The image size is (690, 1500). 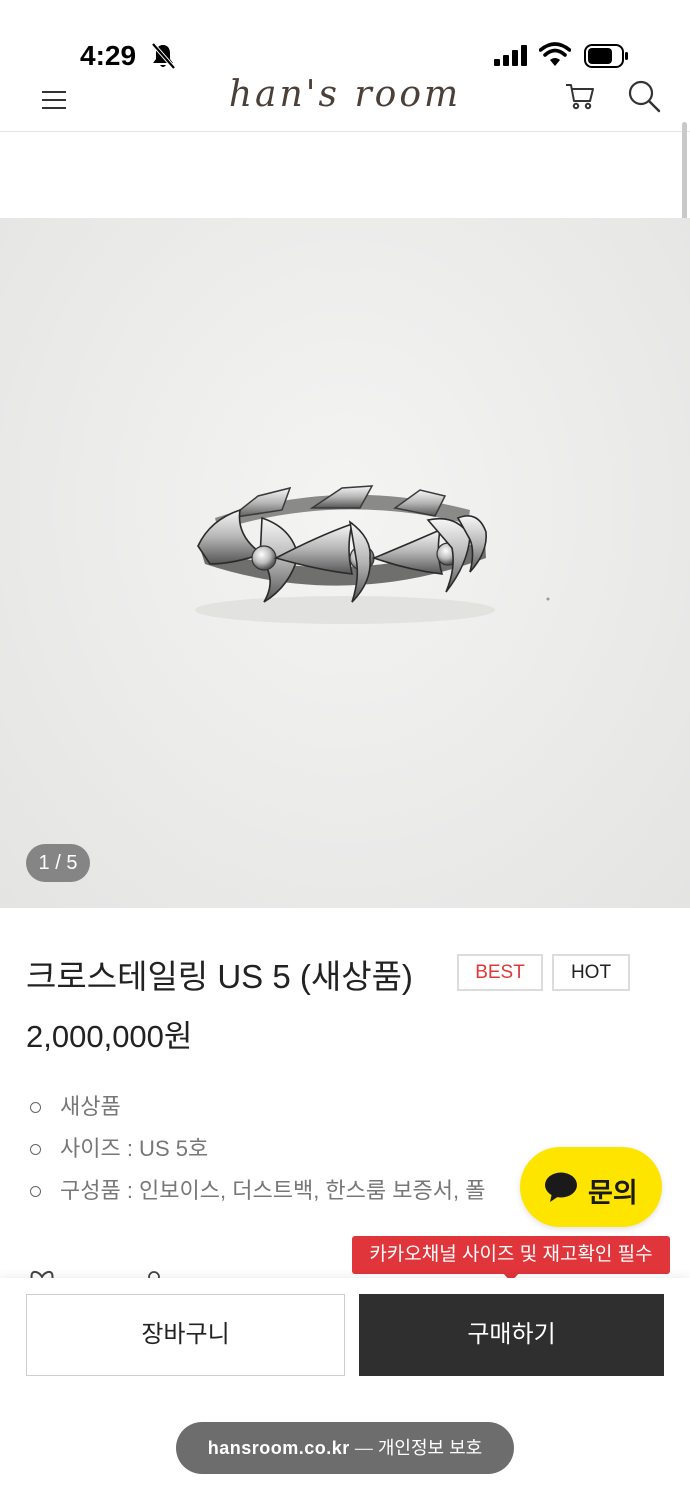 What do you see at coordinates (278, 1448) in the screenshot?
I see `url-domain: hansroom.co.kr` at bounding box center [278, 1448].